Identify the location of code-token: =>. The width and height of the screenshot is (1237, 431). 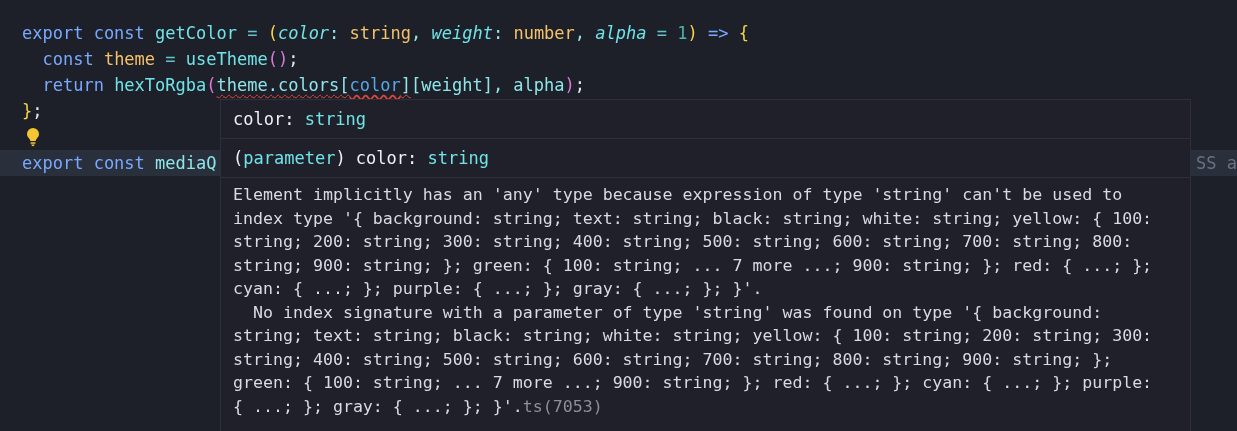
(718, 33).